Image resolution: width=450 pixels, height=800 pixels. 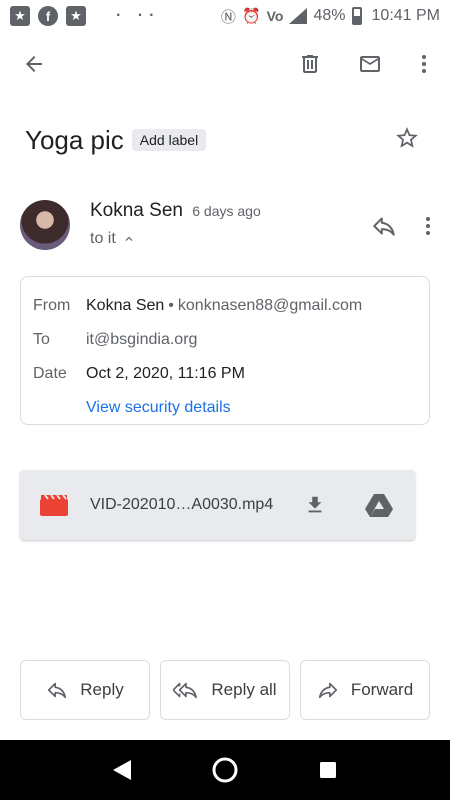 I want to click on reply-all-button: Reply all, so click(x=225, y=690).